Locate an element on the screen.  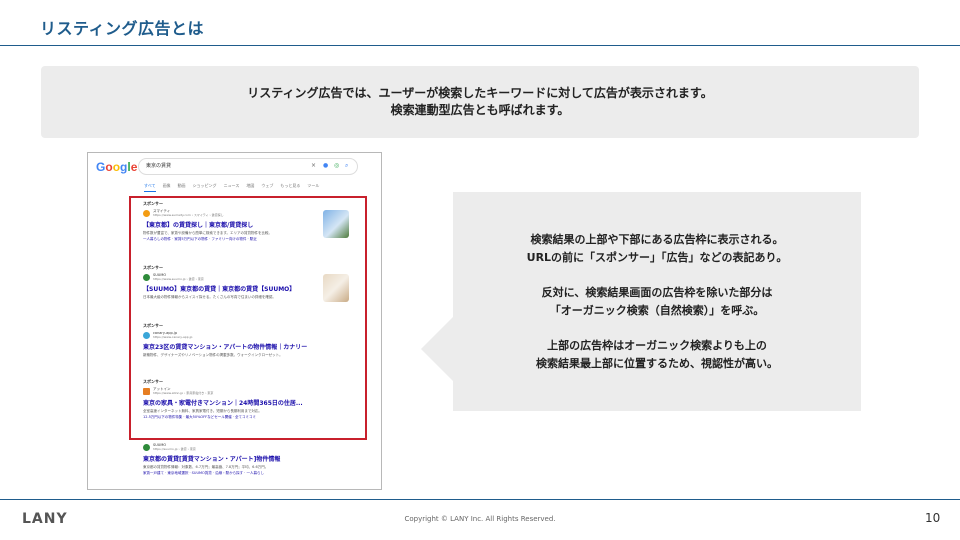
search-icon: ⌕ is located at coordinates (347, 165).